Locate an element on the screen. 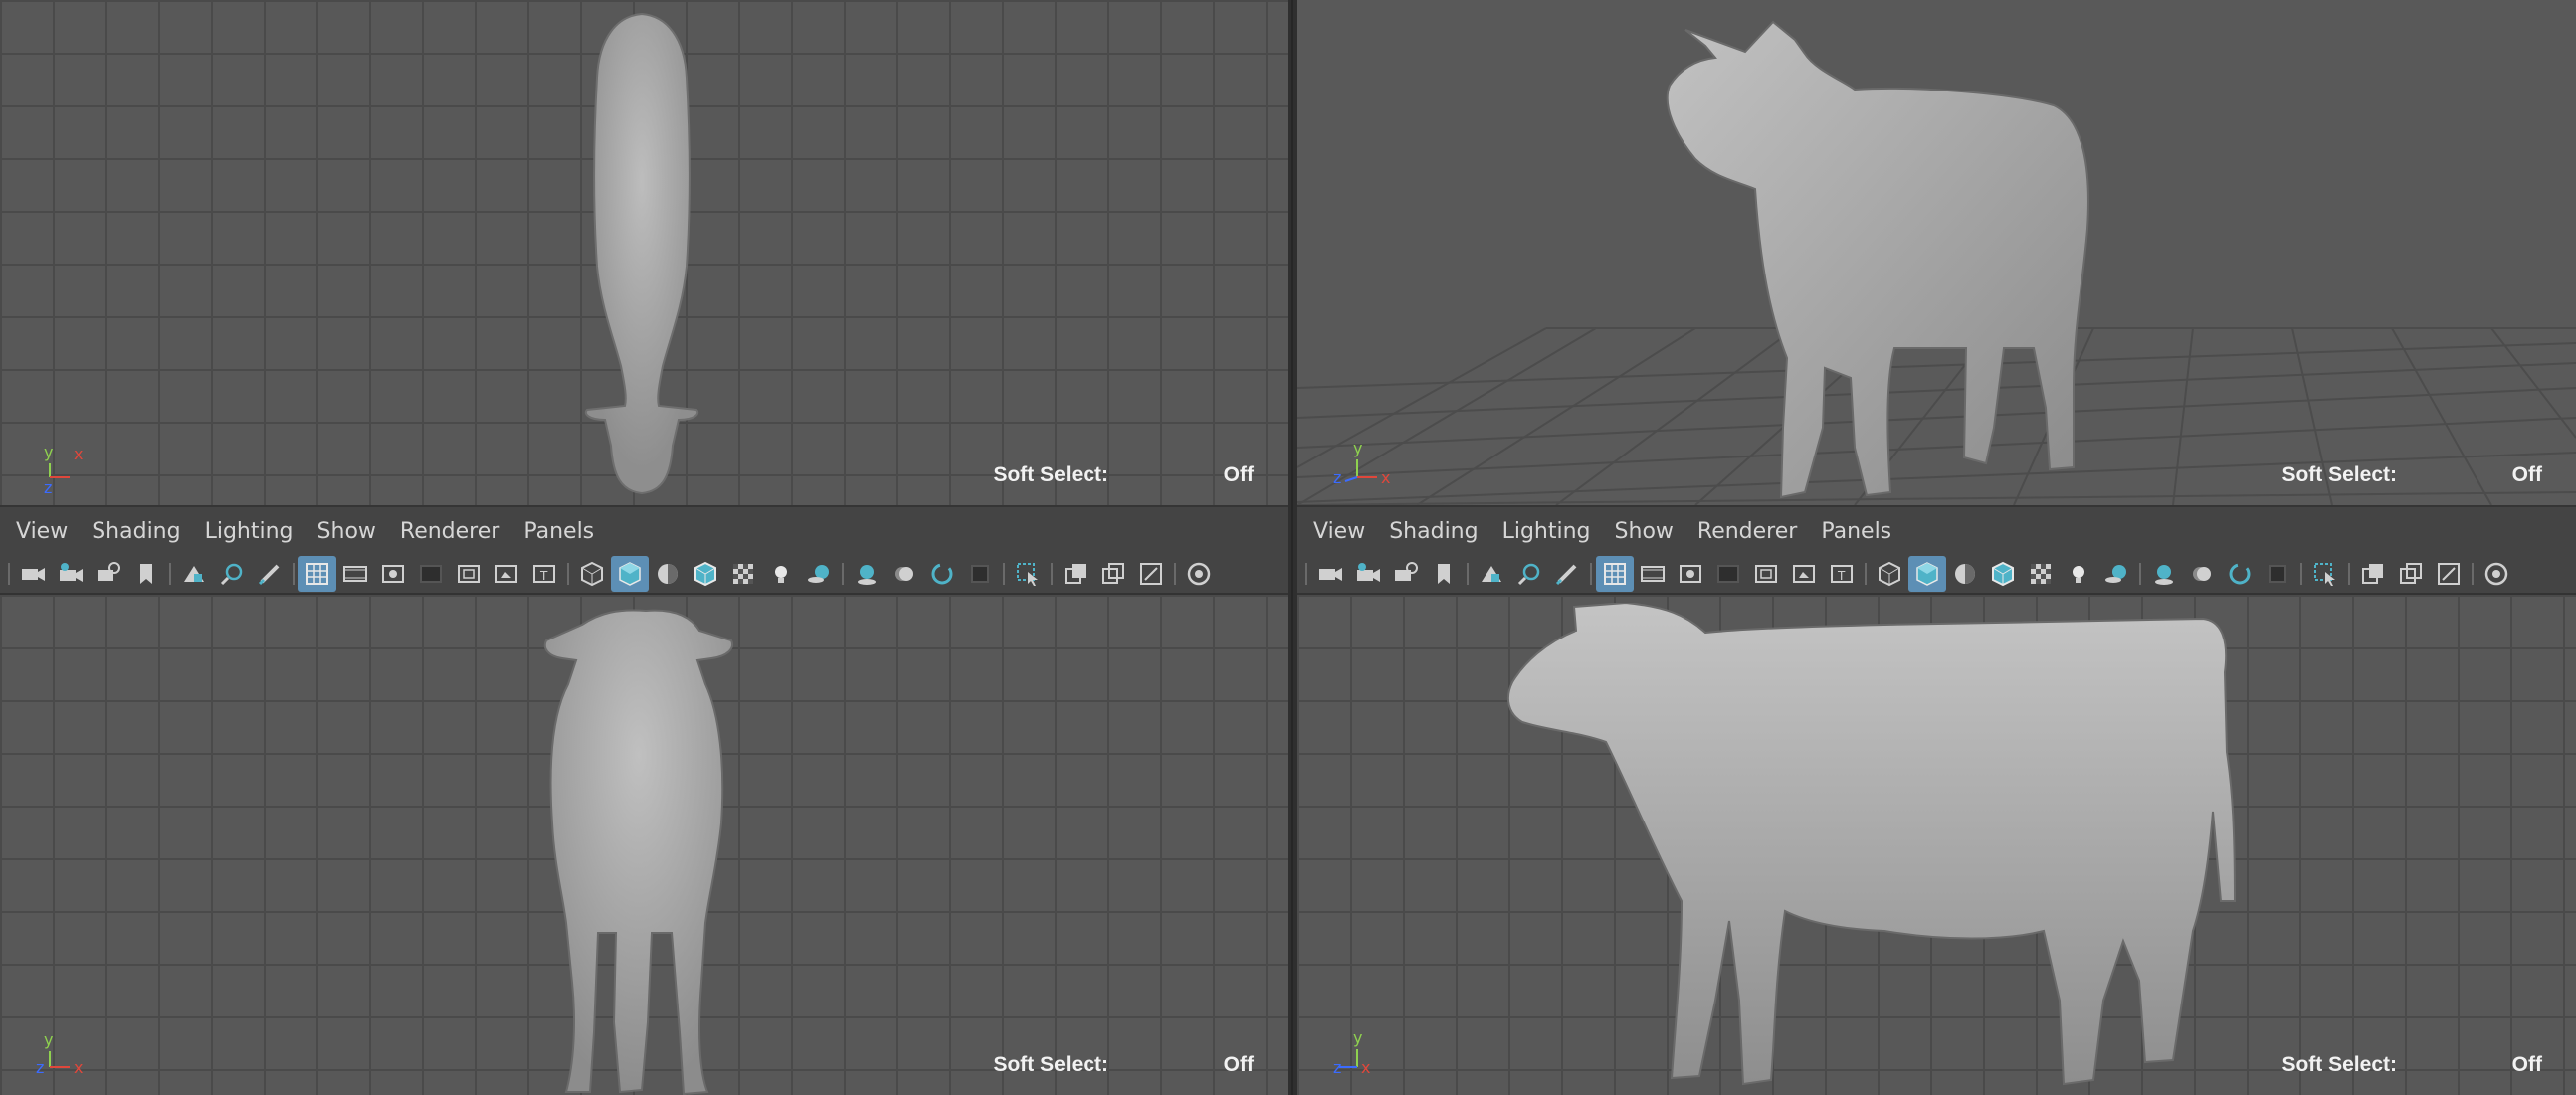 The image size is (2576, 1095). cow-model-top is located at coordinates (641, 251).